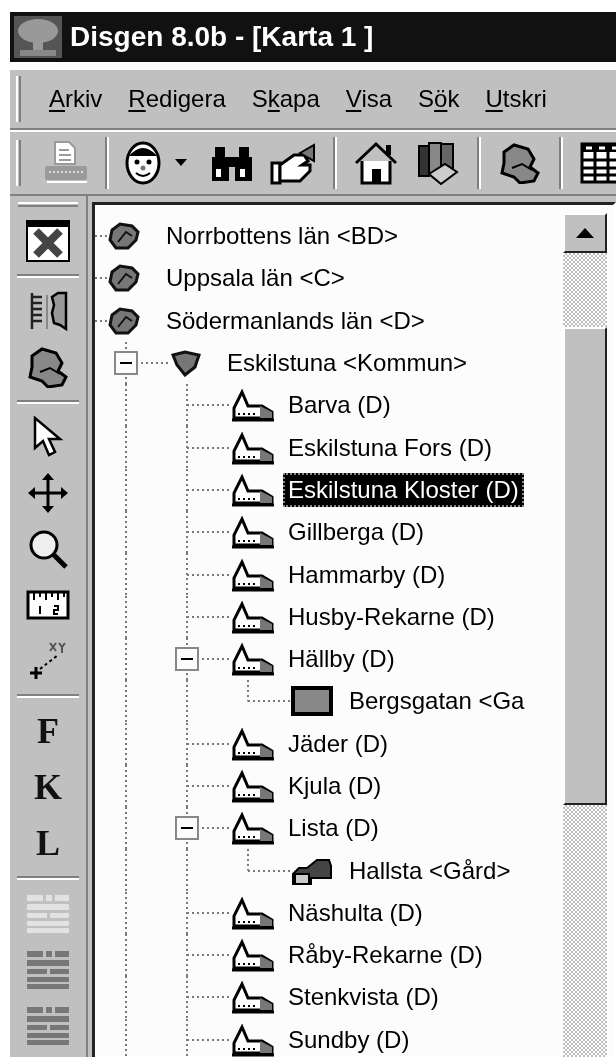 The image size is (616, 1057). What do you see at coordinates (436, 99) in the screenshot?
I see `menu-item: Sök` at bounding box center [436, 99].